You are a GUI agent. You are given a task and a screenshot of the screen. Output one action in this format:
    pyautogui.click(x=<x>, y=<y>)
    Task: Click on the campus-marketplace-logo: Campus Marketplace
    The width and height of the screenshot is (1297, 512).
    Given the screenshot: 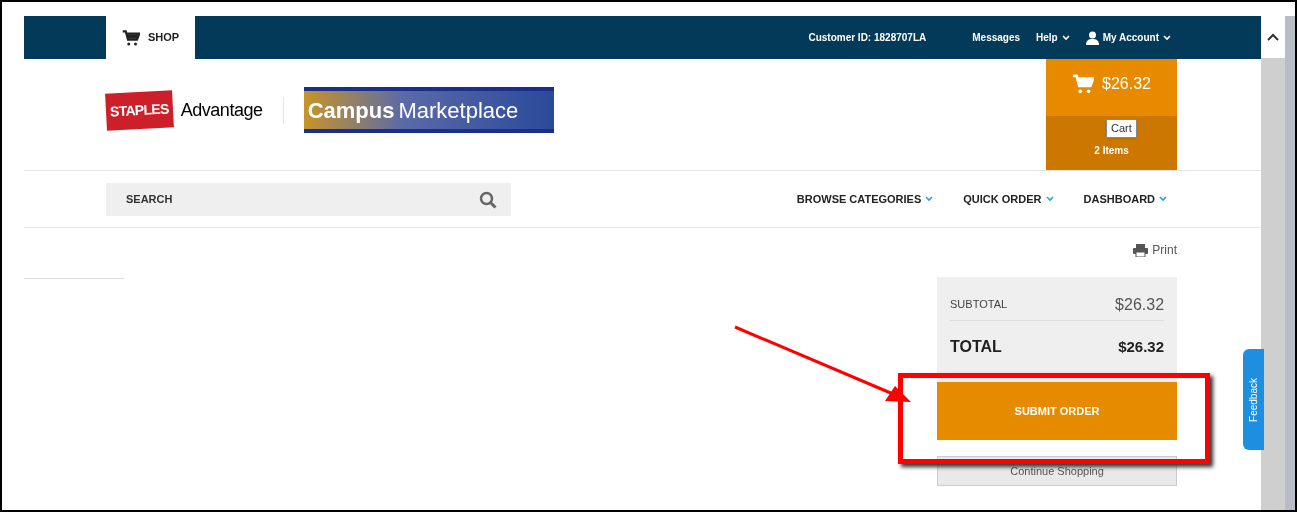 What is the action you would take?
    pyautogui.click(x=428, y=110)
    